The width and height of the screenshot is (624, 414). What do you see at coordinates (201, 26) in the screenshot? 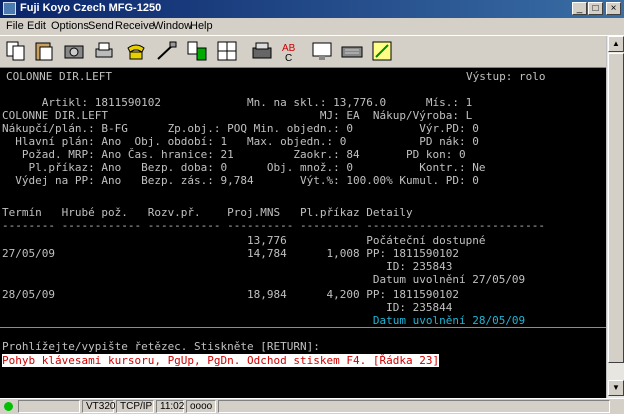
I see `menu-help: Help` at bounding box center [201, 26].